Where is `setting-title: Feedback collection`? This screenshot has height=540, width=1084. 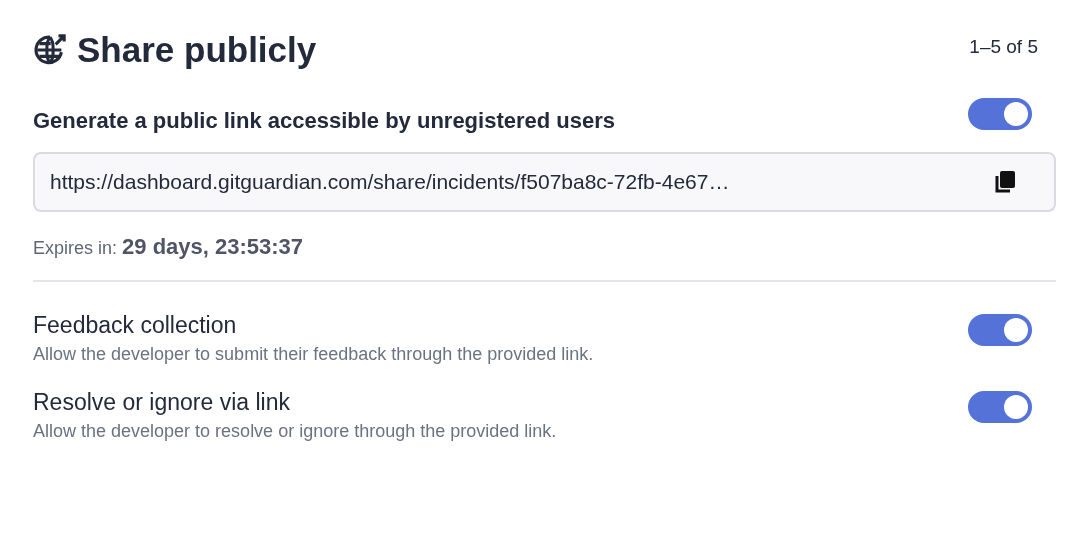
setting-title: Feedback collection is located at coordinates (135, 325).